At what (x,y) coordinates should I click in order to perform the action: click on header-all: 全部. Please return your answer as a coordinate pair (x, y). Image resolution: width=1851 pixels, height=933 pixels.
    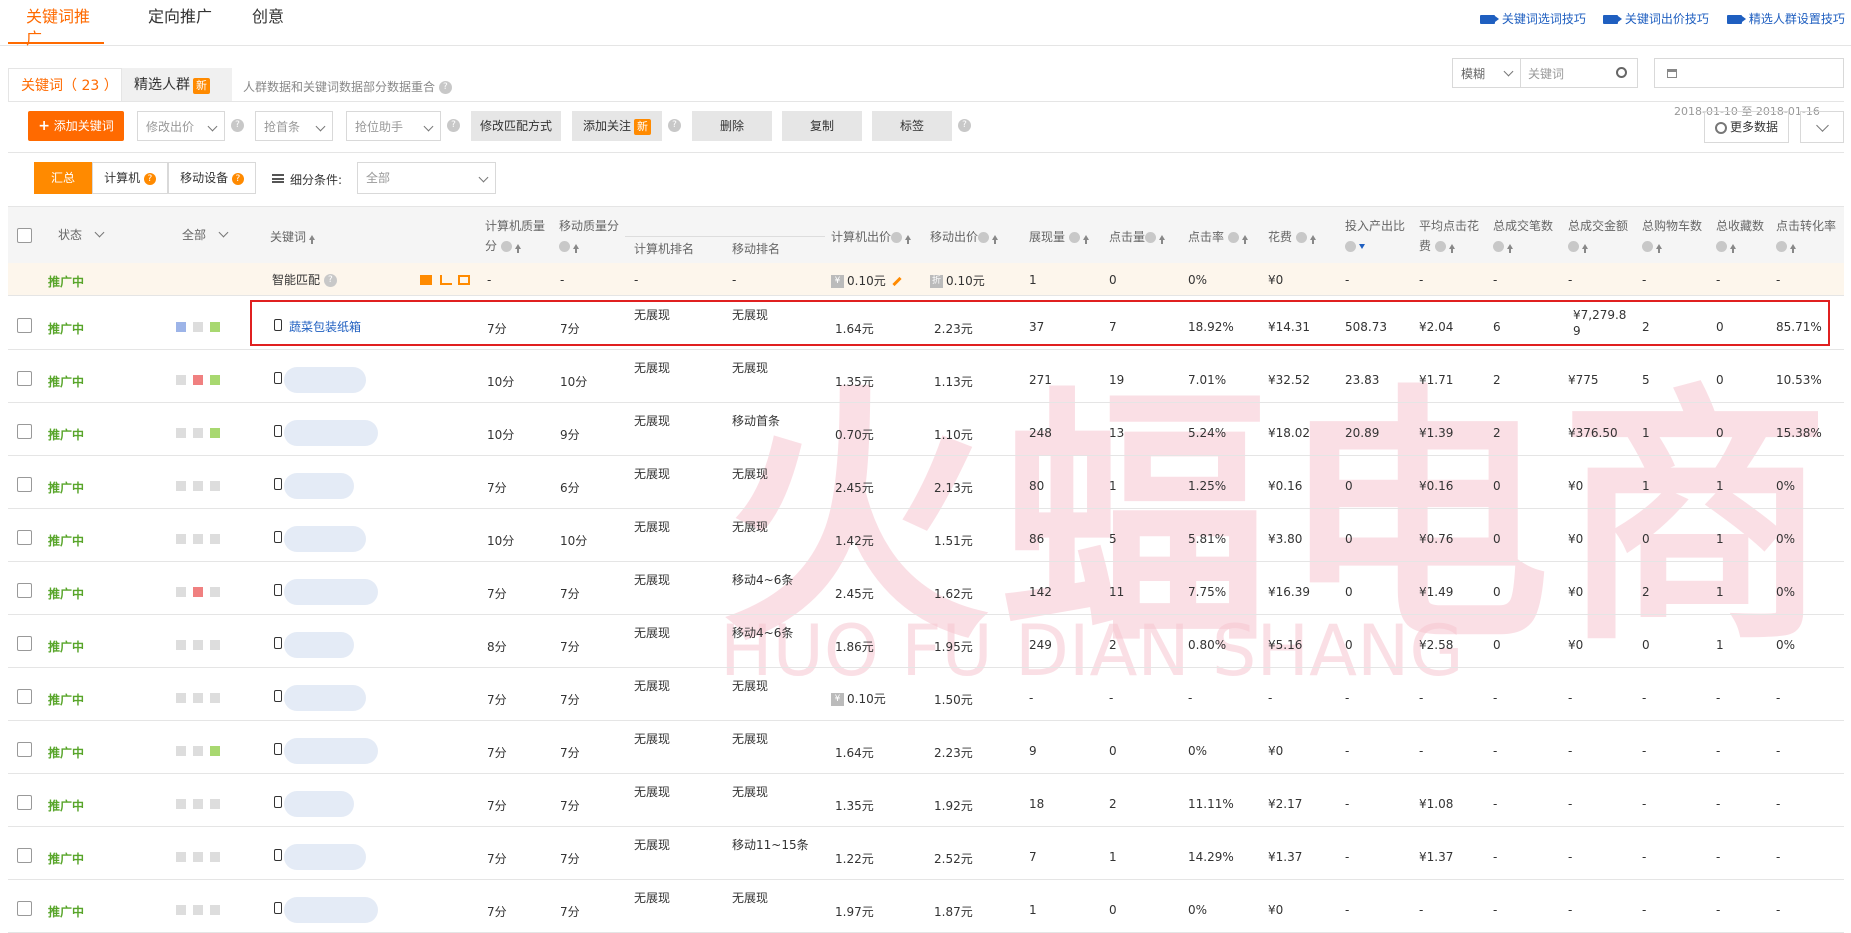
    Looking at the image, I should click on (205, 234).